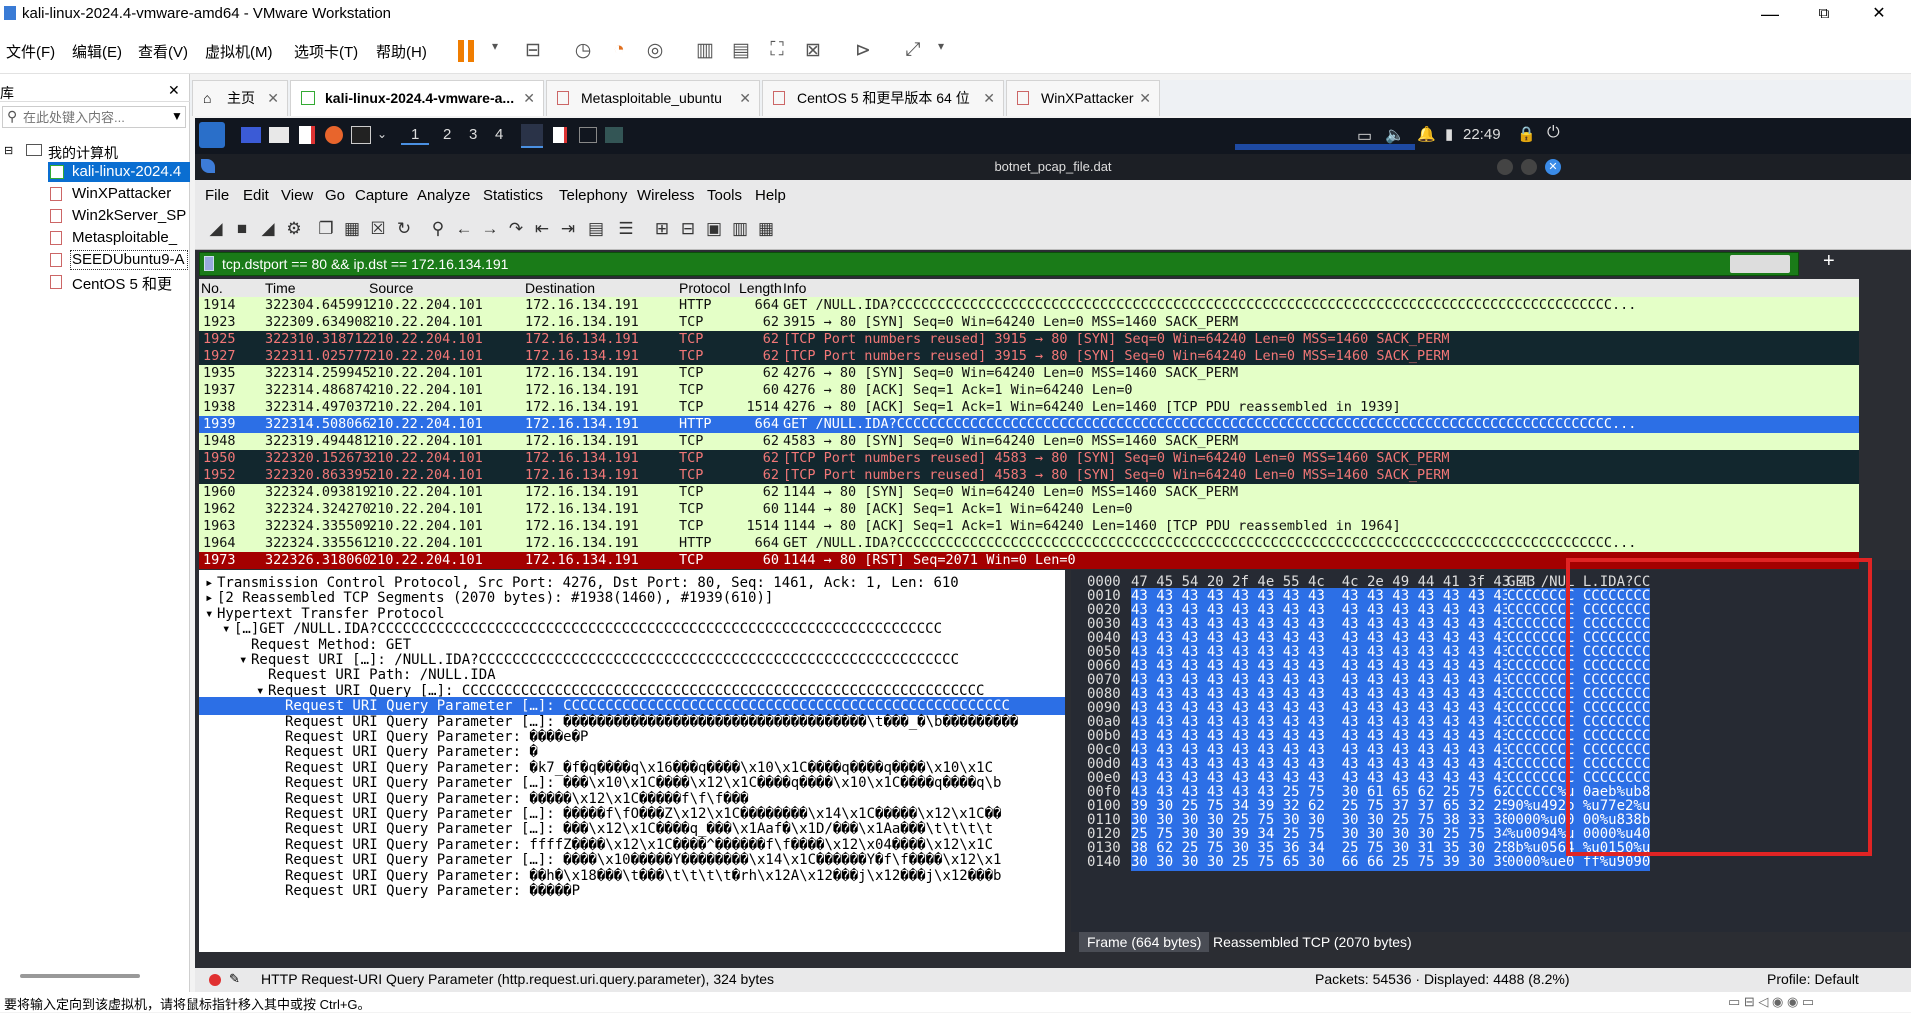 This screenshot has width=1911, height=1013. I want to click on status-profile: Profile: Default, so click(1813, 979).